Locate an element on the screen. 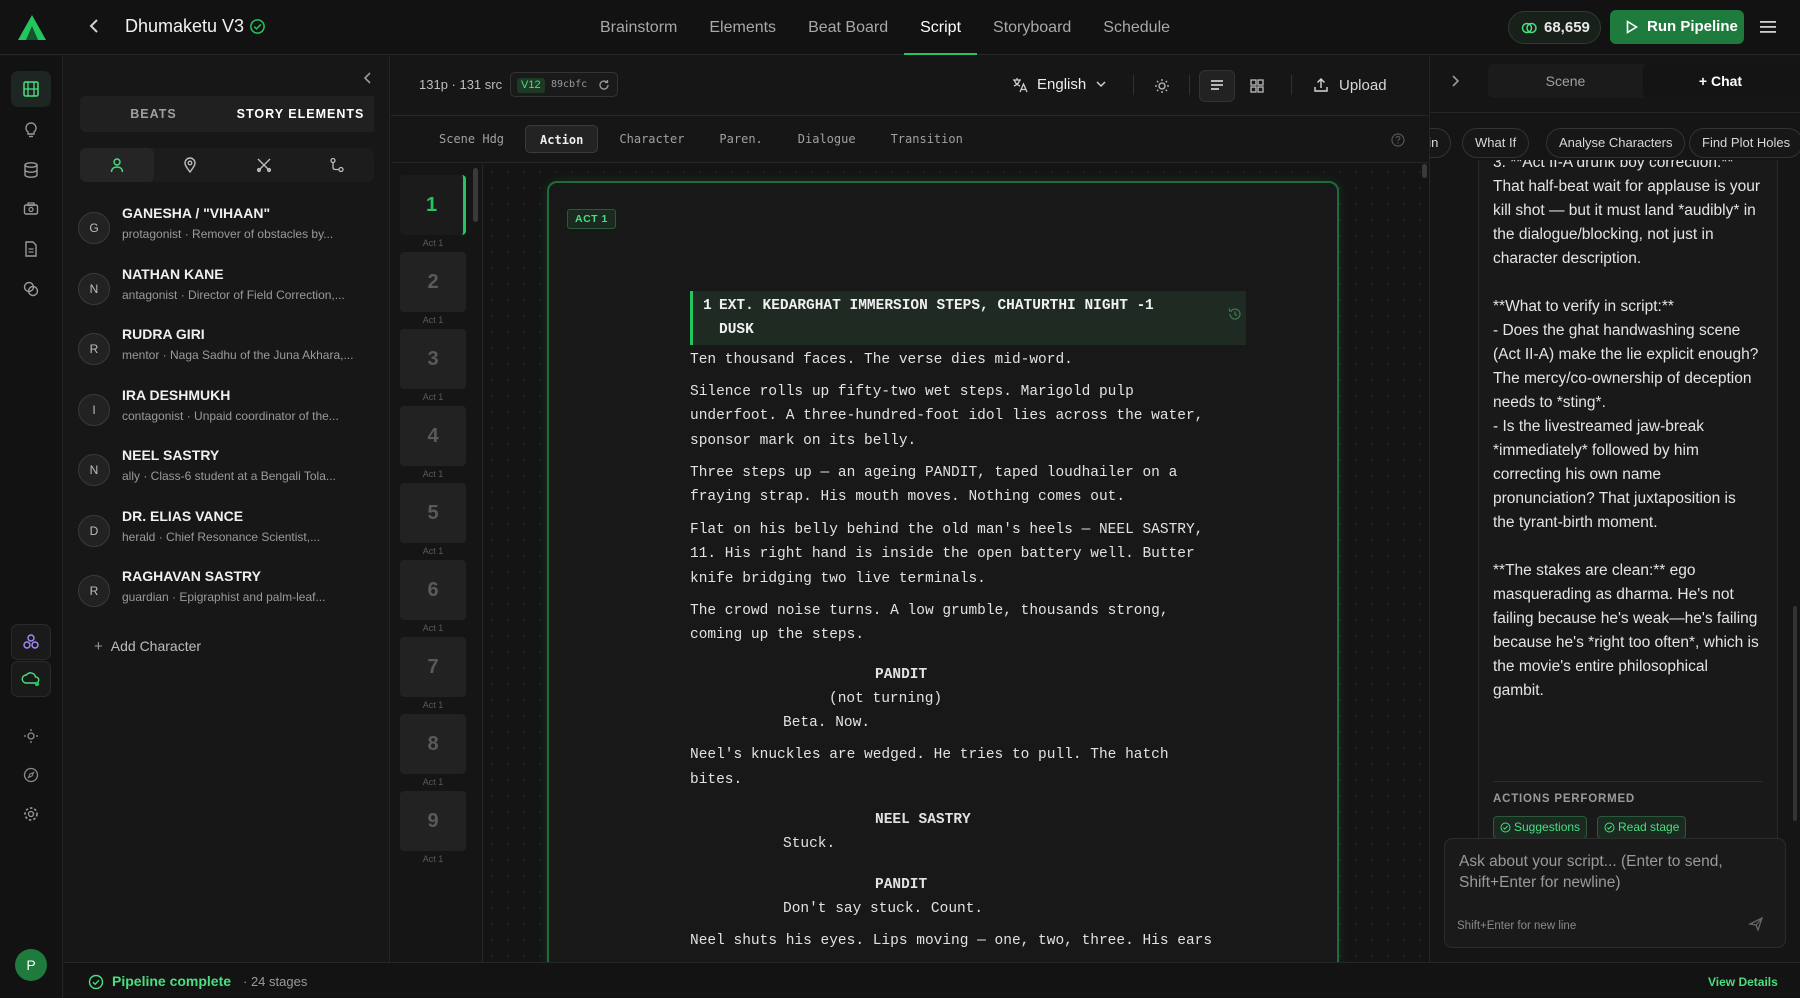 The height and width of the screenshot is (998, 1800). avatar: R is located at coordinates (94, 591).